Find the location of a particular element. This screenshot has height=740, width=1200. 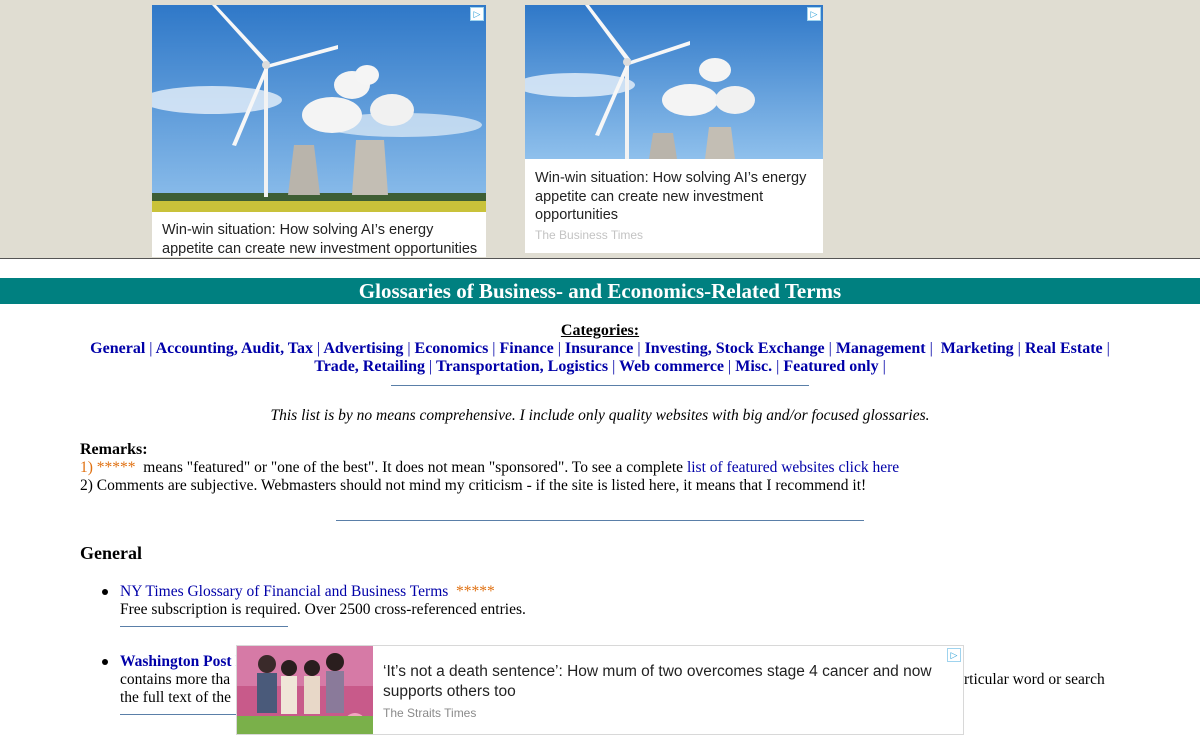

categories-heading: Categories: is located at coordinates (600, 330).